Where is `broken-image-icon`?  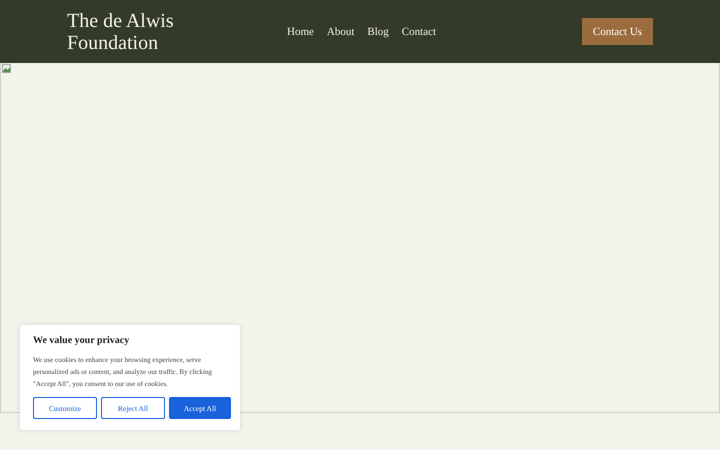 broken-image-icon is located at coordinates (6, 68).